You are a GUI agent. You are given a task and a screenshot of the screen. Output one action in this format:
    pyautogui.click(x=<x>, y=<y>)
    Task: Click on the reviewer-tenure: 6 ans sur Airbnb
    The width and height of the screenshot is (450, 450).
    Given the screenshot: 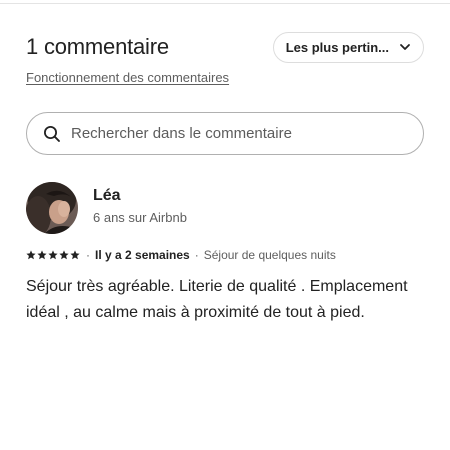 What is the action you would take?
    pyautogui.click(x=140, y=217)
    